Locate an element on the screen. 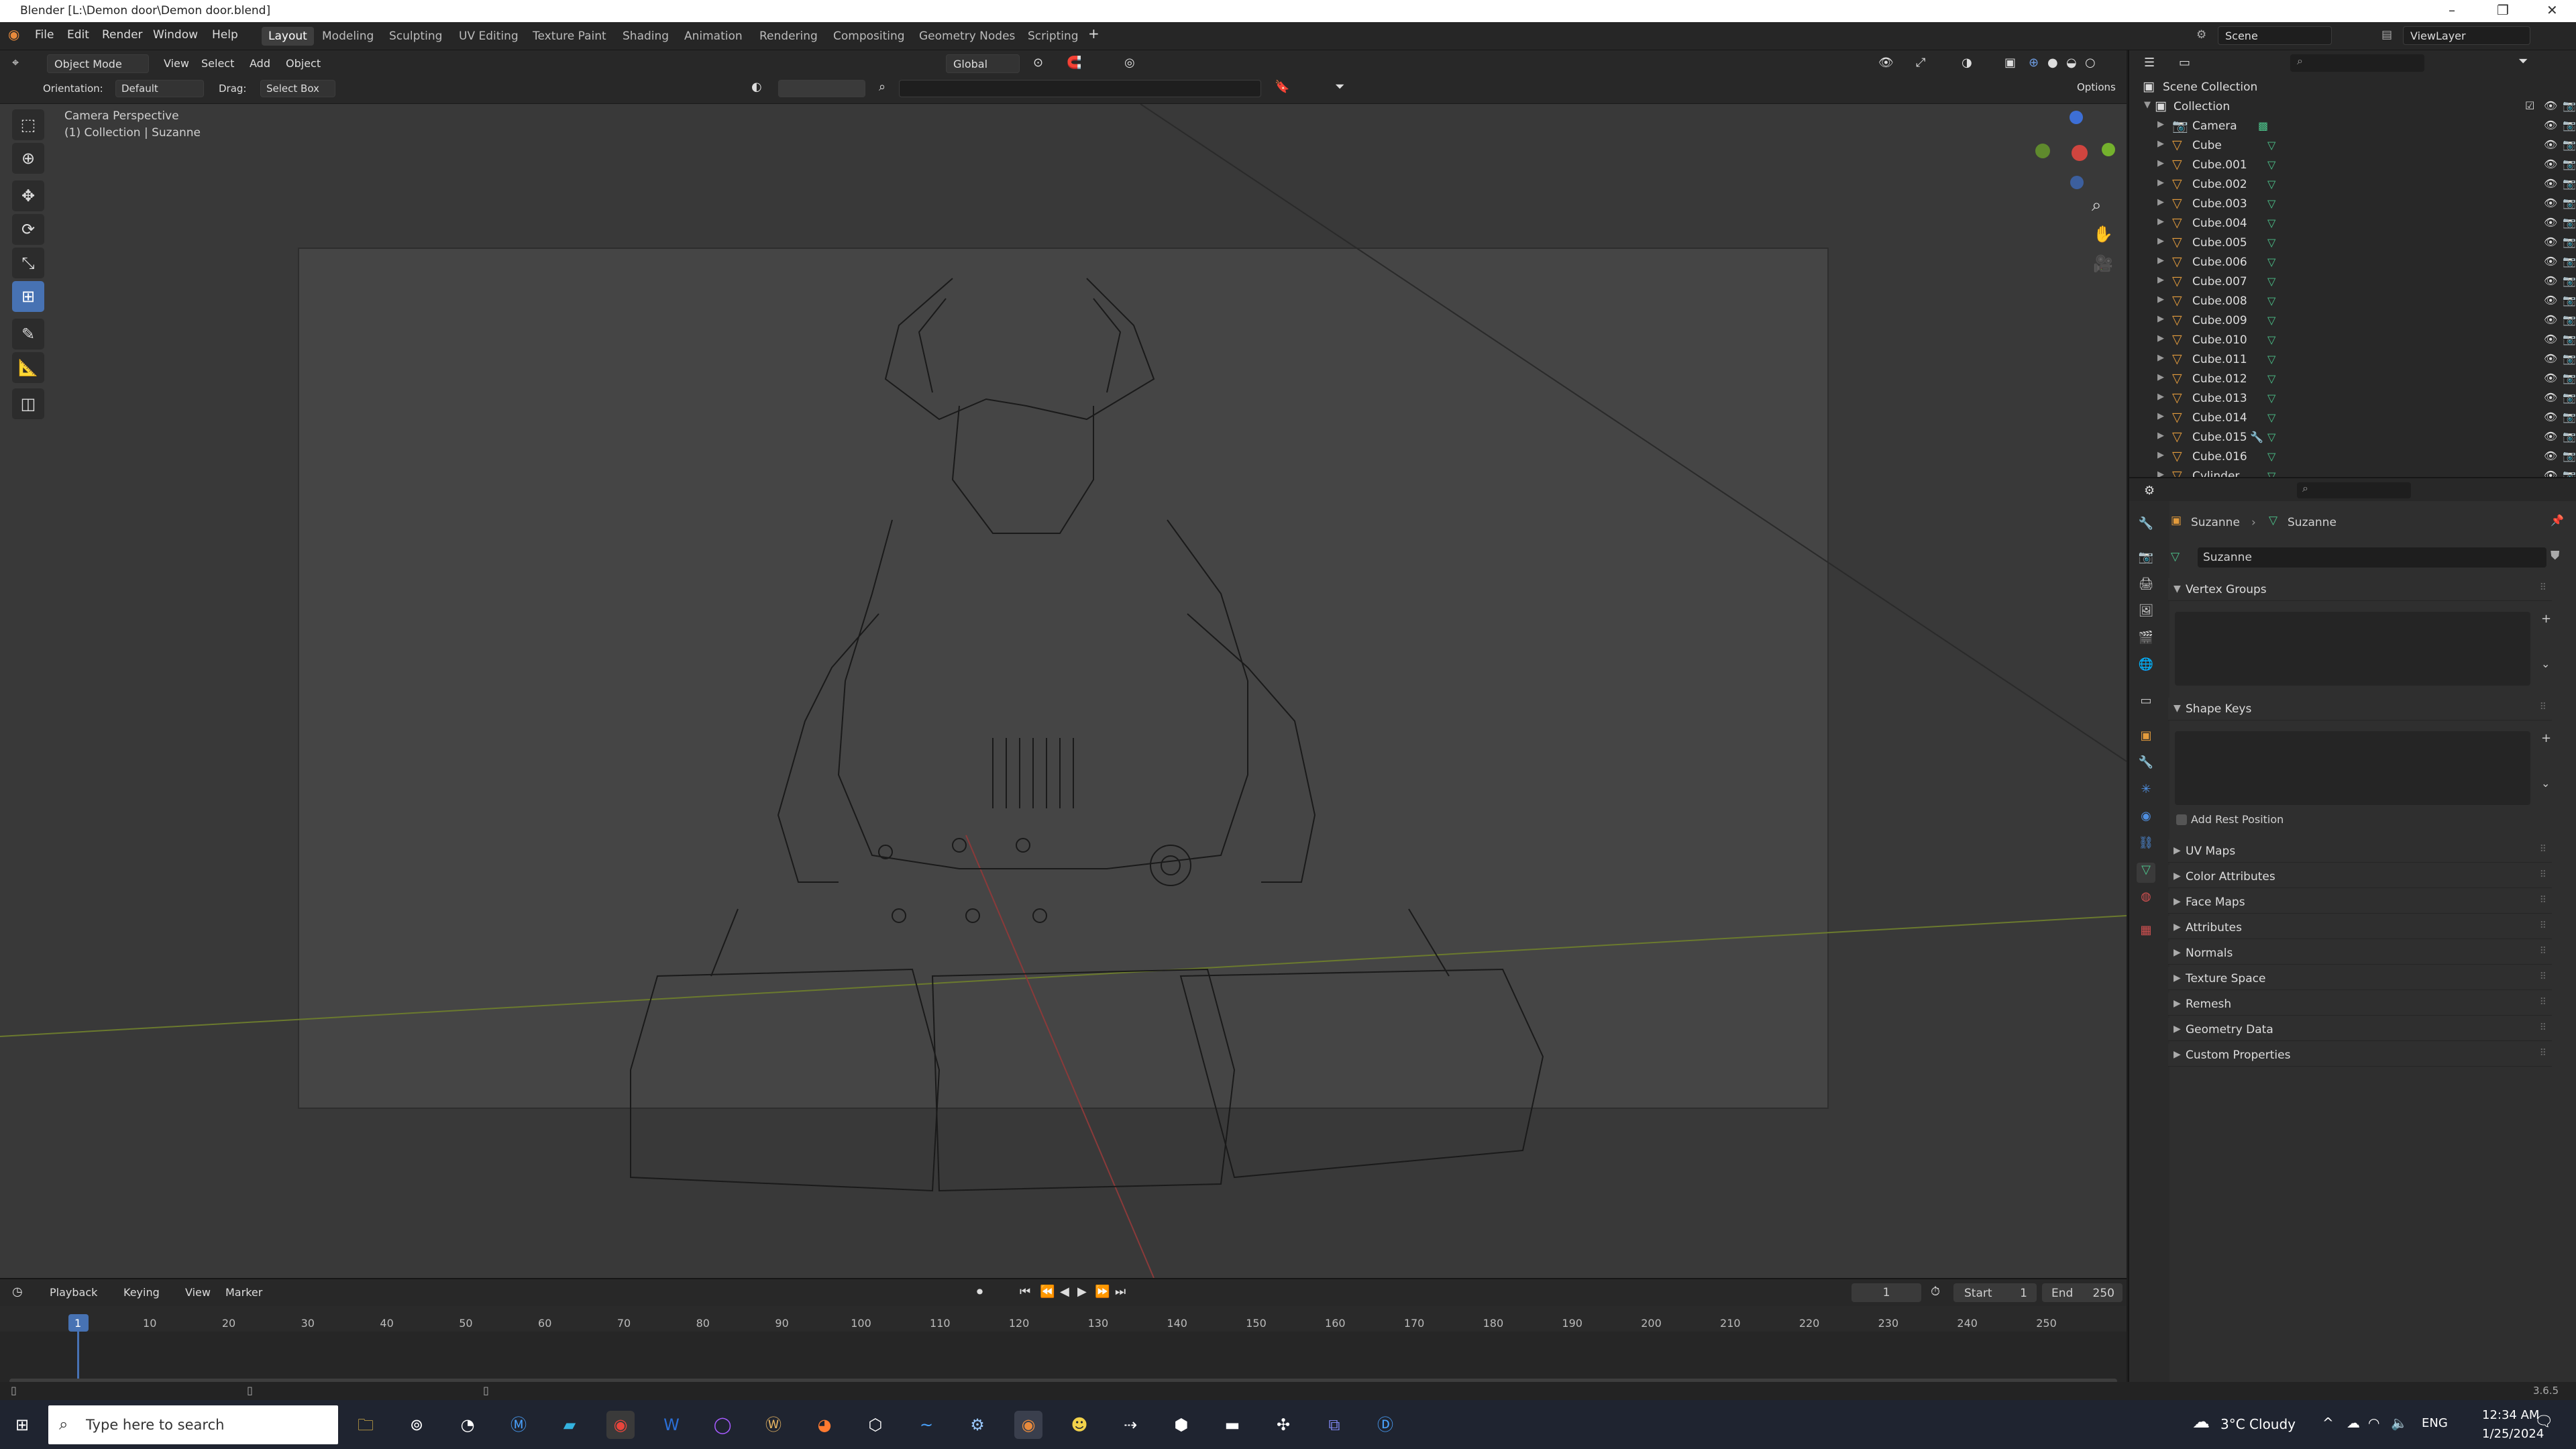 The image size is (2576, 1449). clock-time: 12:34 AM is located at coordinates (2510, 1415).